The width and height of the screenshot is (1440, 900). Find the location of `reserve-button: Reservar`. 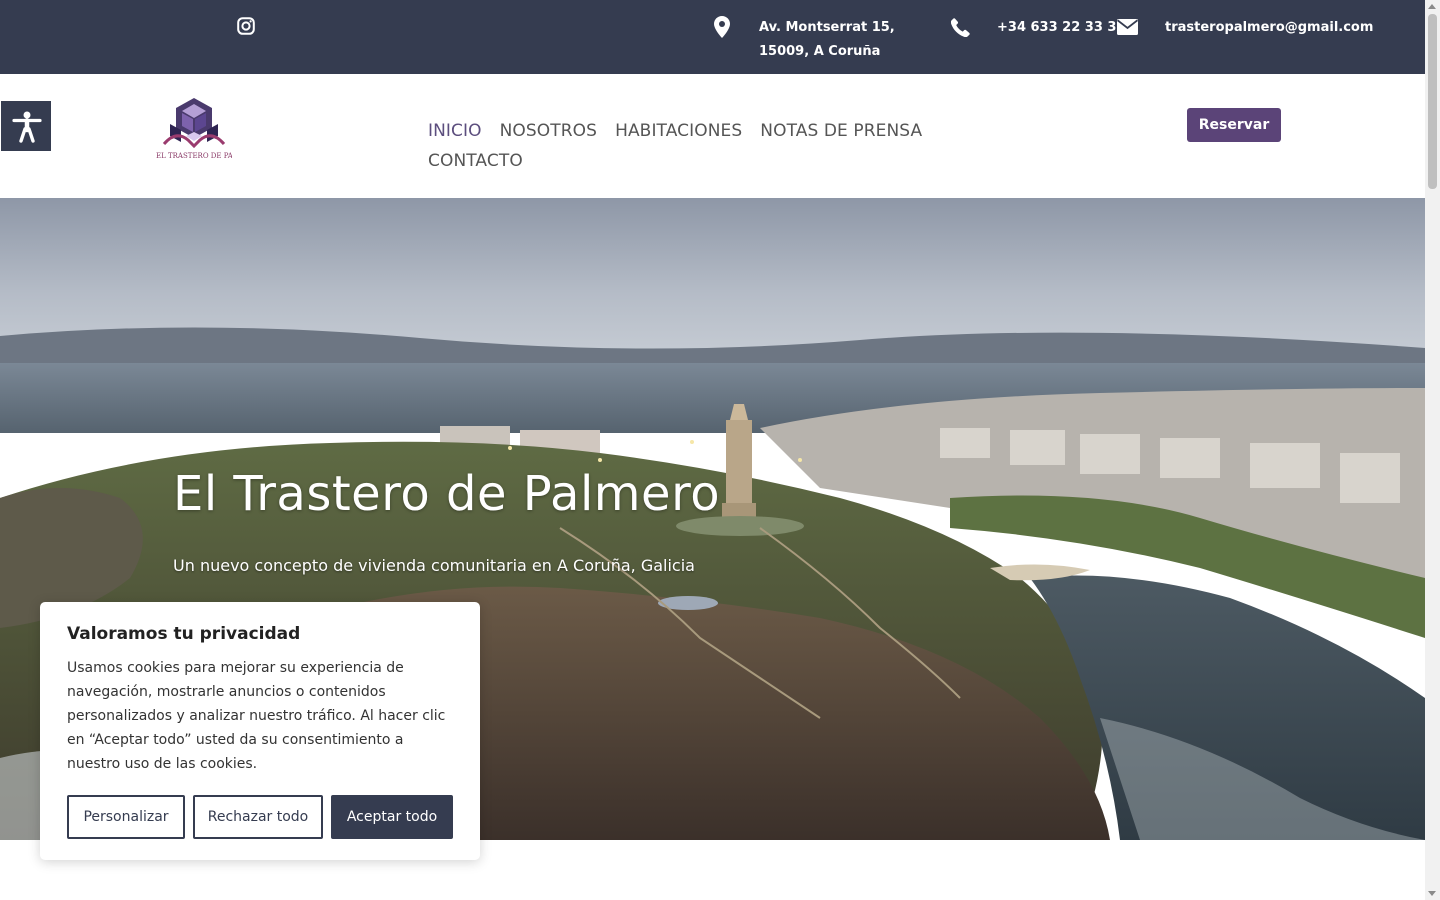

reserve-button: Reservar is located at coordinates (1234, 125).